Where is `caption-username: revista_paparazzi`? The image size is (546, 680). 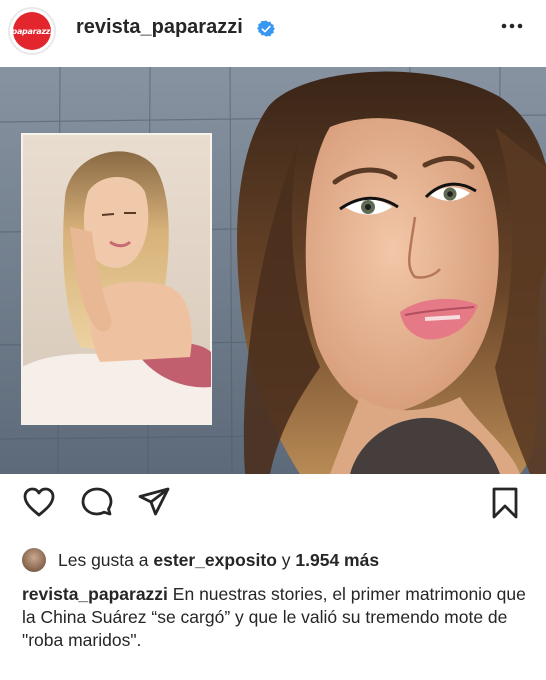
caption-username: revista_paparazzi is located at coordinates (95, 594).